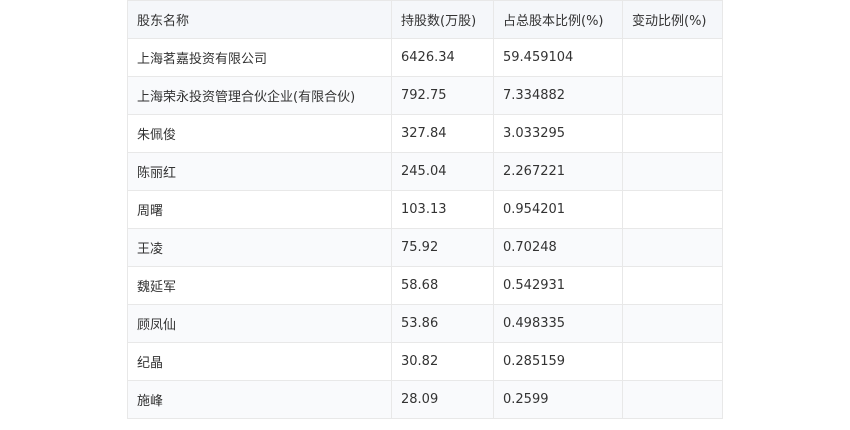 This screenshot has width=850, height=430. Describe the element at coordinates (558, 247) in the screenshot. I see `share-ratio-cell: 0.70248` at that location.